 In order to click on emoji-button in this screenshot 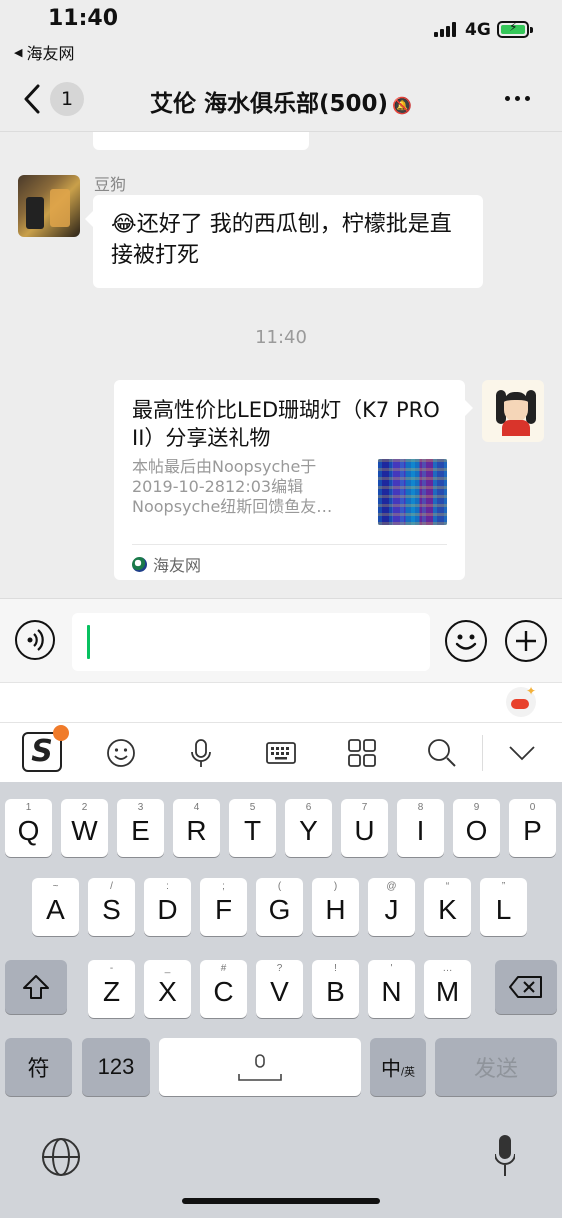, I will do `click(466, 641)`.